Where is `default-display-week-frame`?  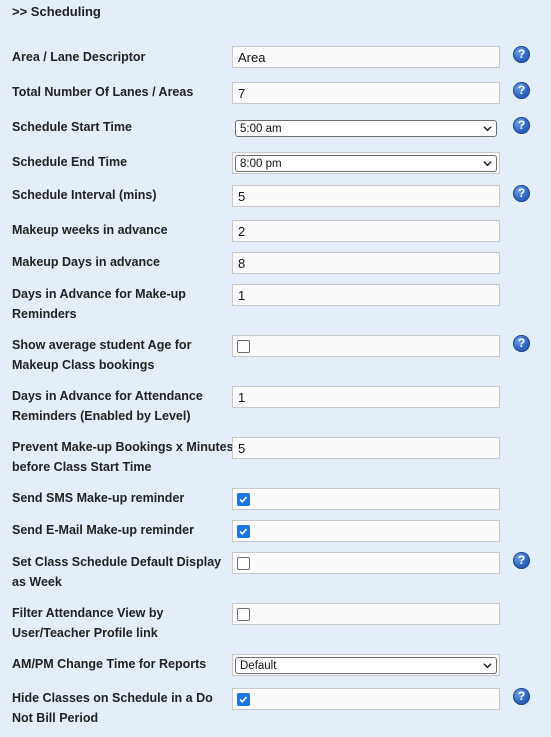
default-display-week-frame is located at coordinates (366, 563).